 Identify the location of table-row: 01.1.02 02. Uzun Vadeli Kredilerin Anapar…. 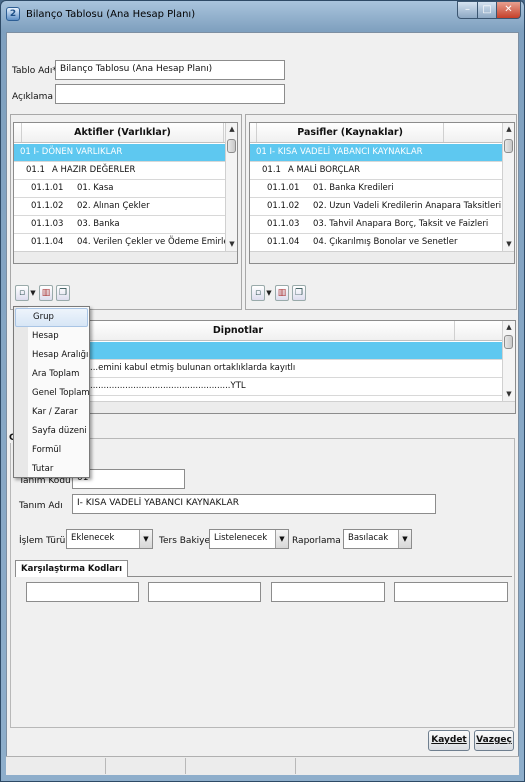
(376, 207).